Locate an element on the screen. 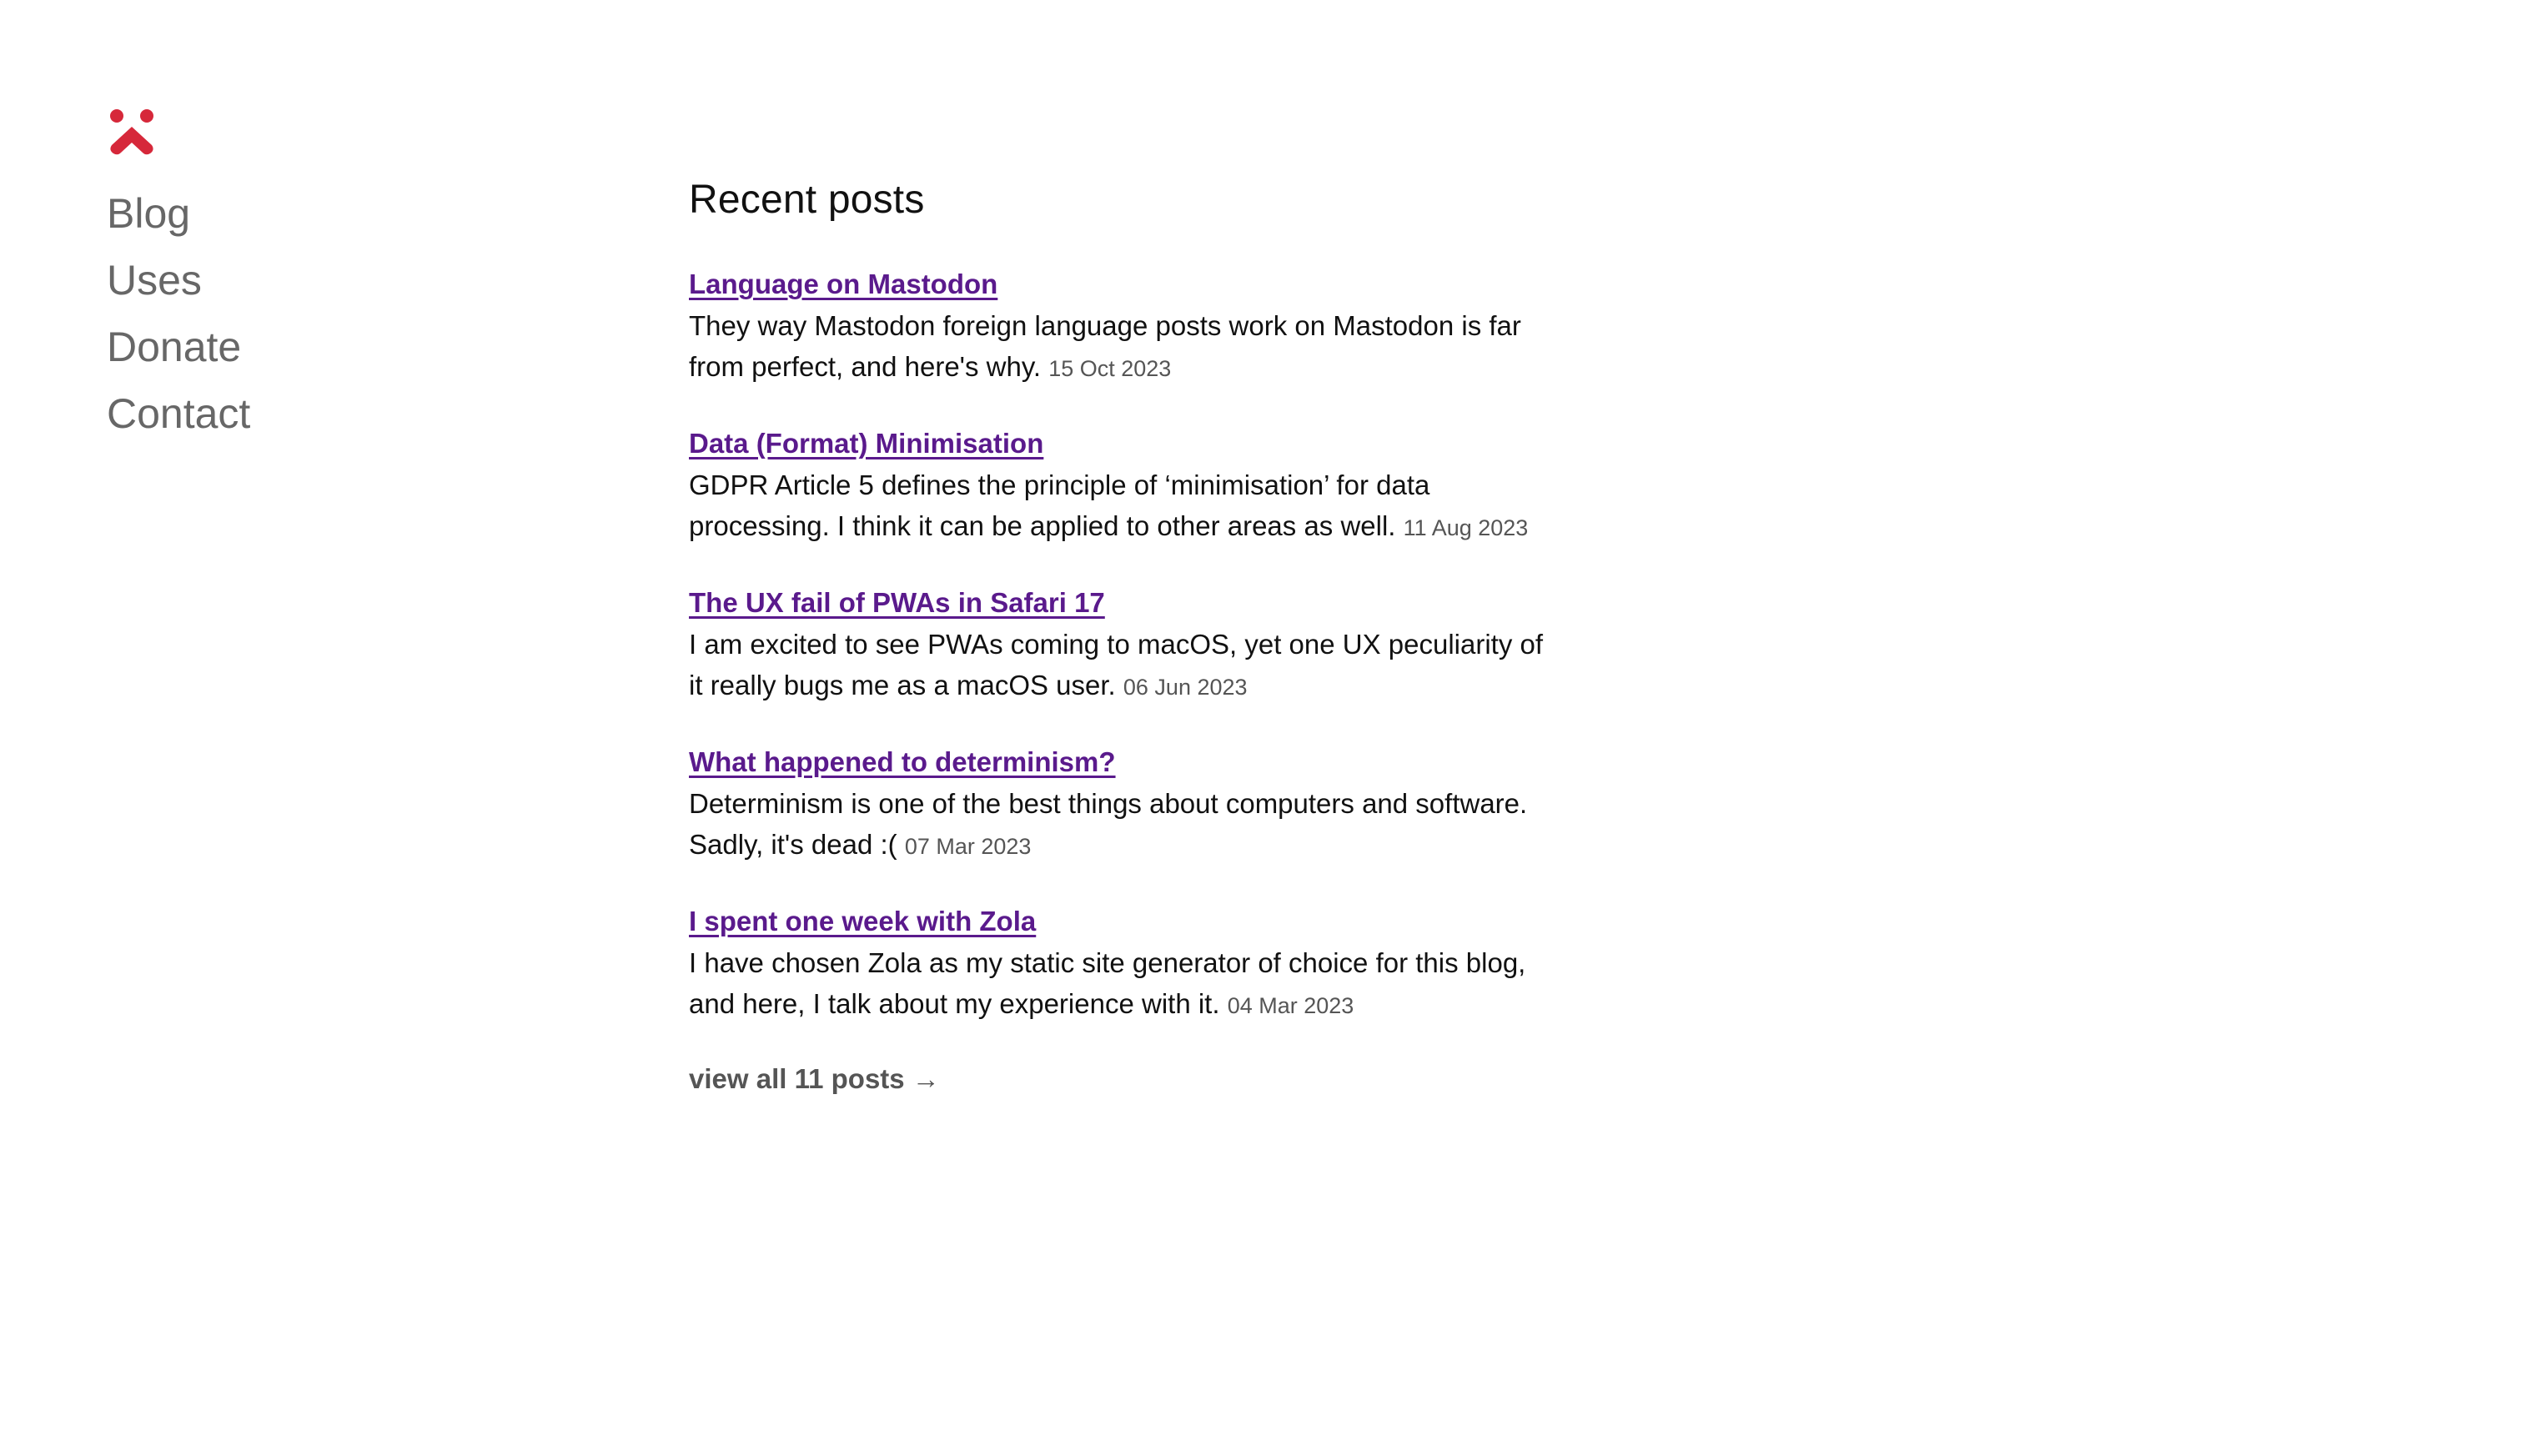 This screenshot has height=1456, width=2522. nav-item-uses: Uses is located at coordinates (340, 280).